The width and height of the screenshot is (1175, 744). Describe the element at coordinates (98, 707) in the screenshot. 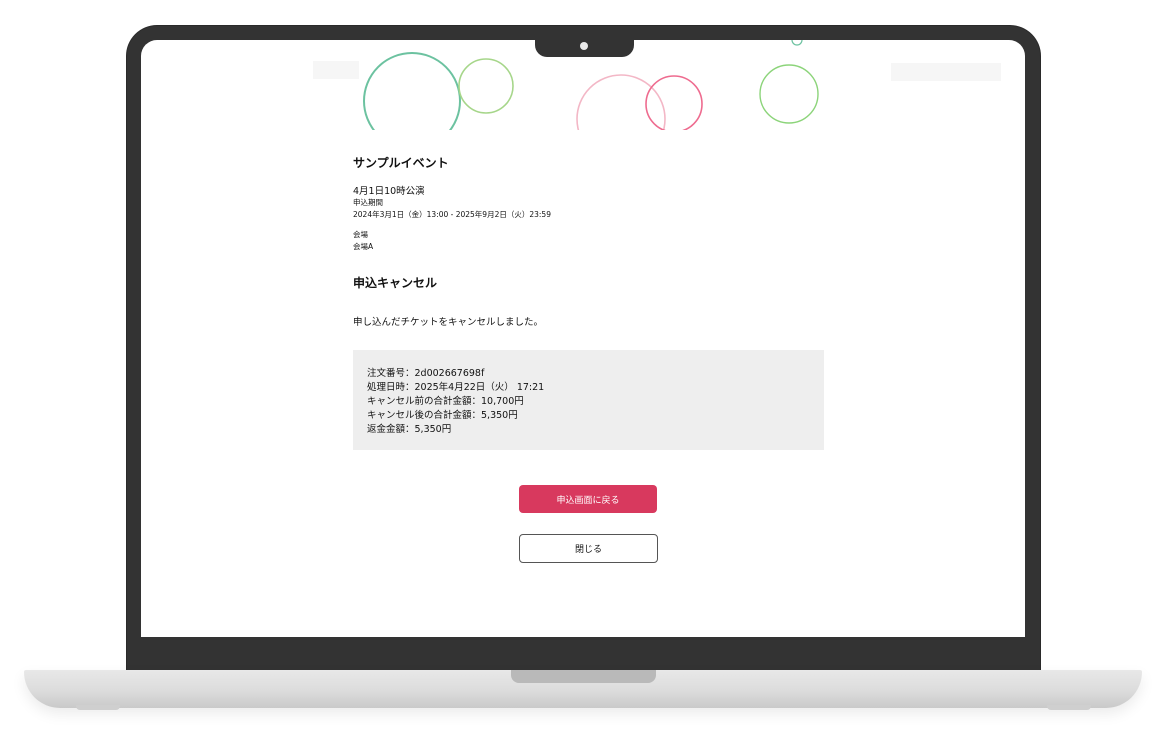

I see `laptop-foot-left` at that location.